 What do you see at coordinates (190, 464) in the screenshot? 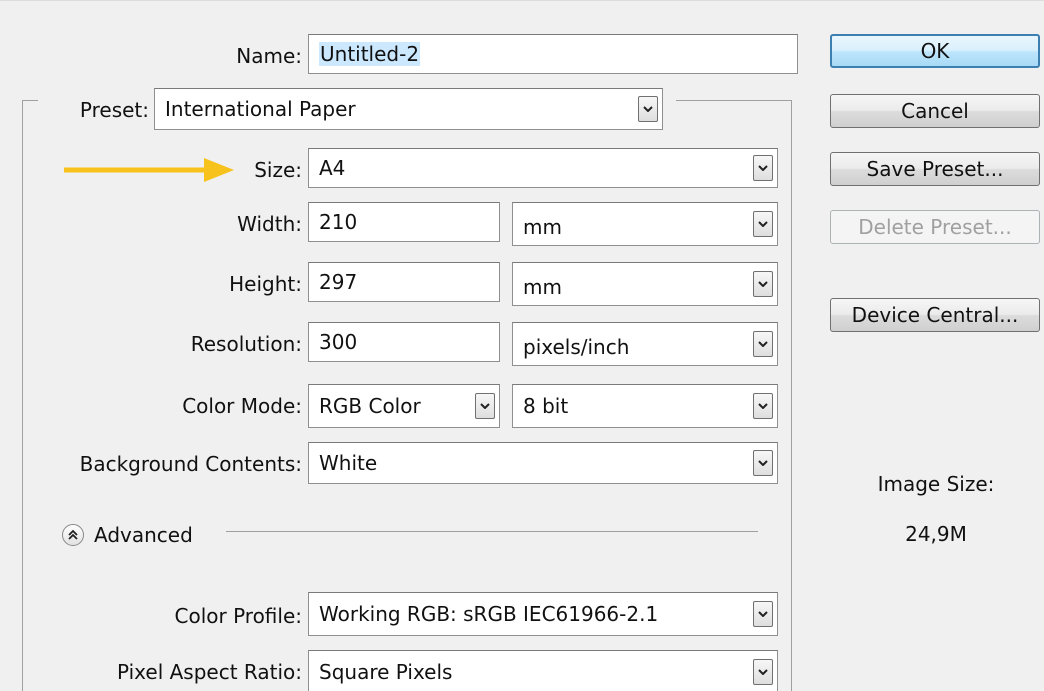
I see `background-contents-label: Background Contents:` at bounding box center [190, 464].